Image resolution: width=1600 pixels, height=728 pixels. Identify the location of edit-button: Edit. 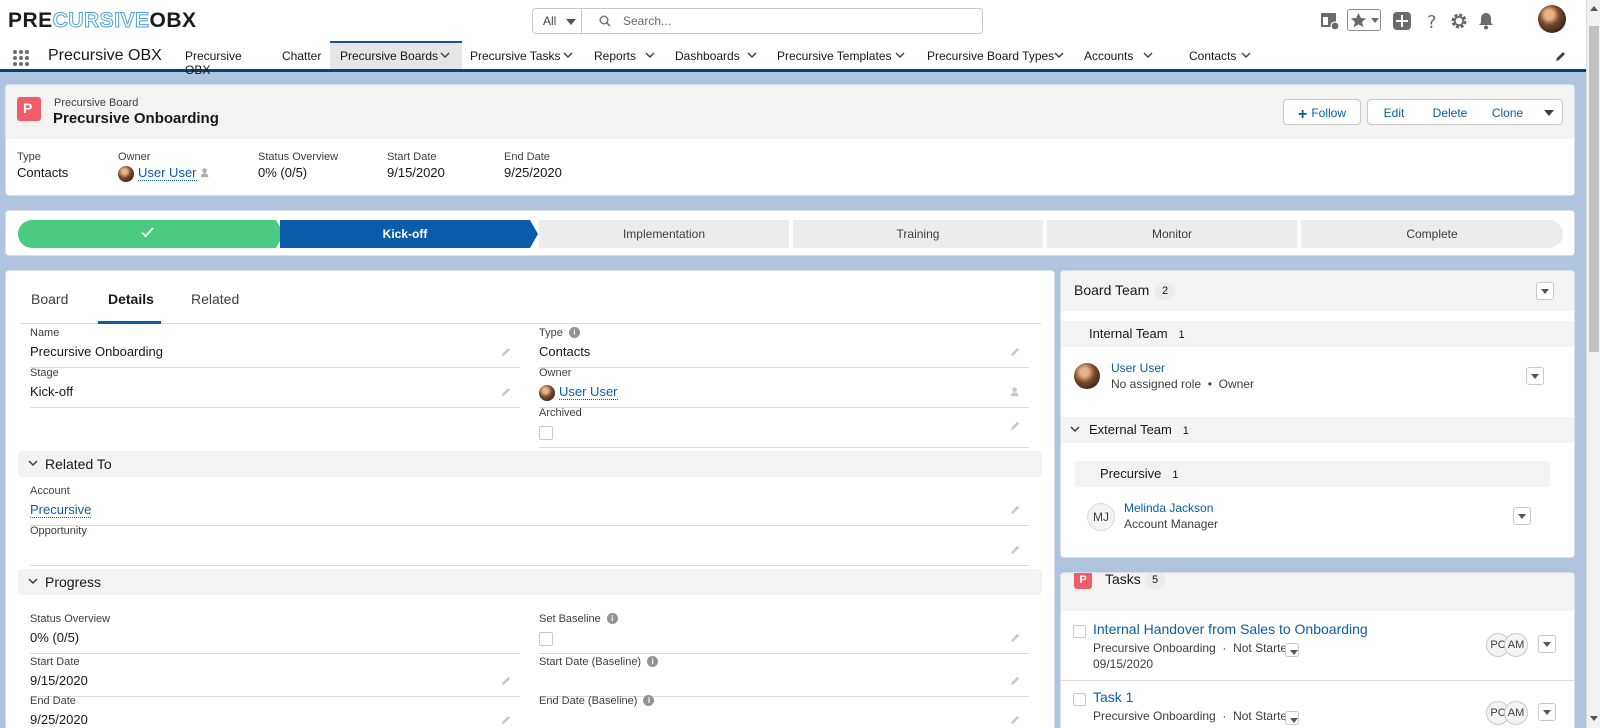
(1394, 112).